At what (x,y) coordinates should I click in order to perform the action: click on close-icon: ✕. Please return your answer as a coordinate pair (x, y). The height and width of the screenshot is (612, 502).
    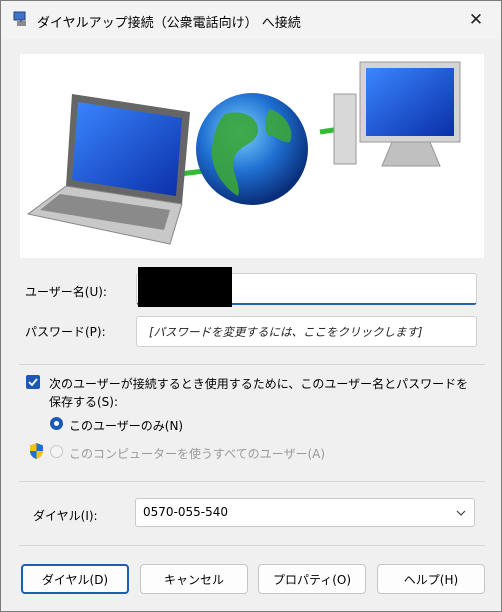
    Looking at the image, I should click on (476, 20).